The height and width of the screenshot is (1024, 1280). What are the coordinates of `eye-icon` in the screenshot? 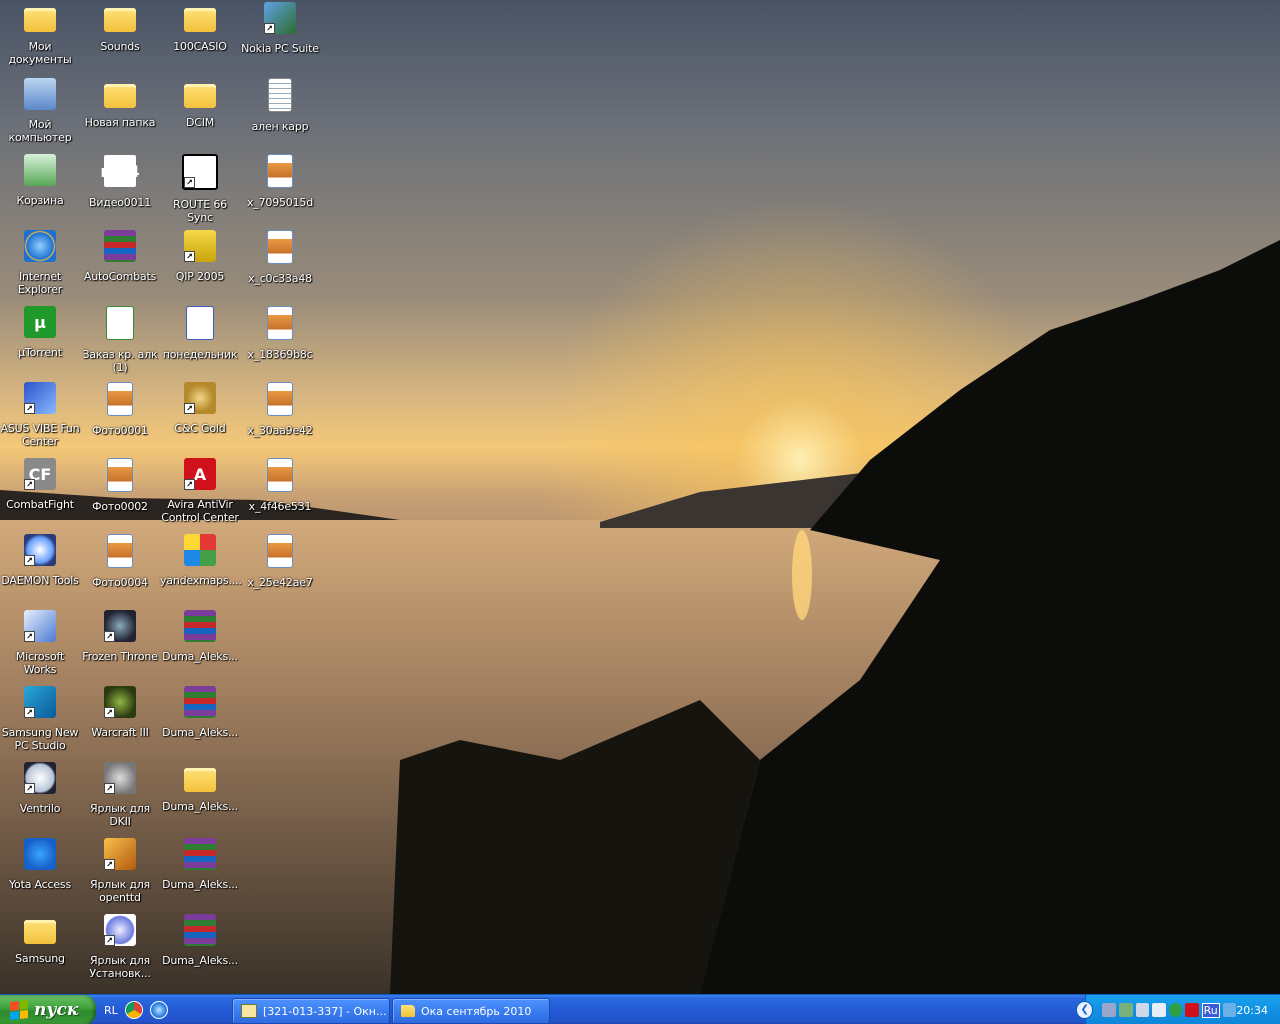 It's located at (1175, 1010).